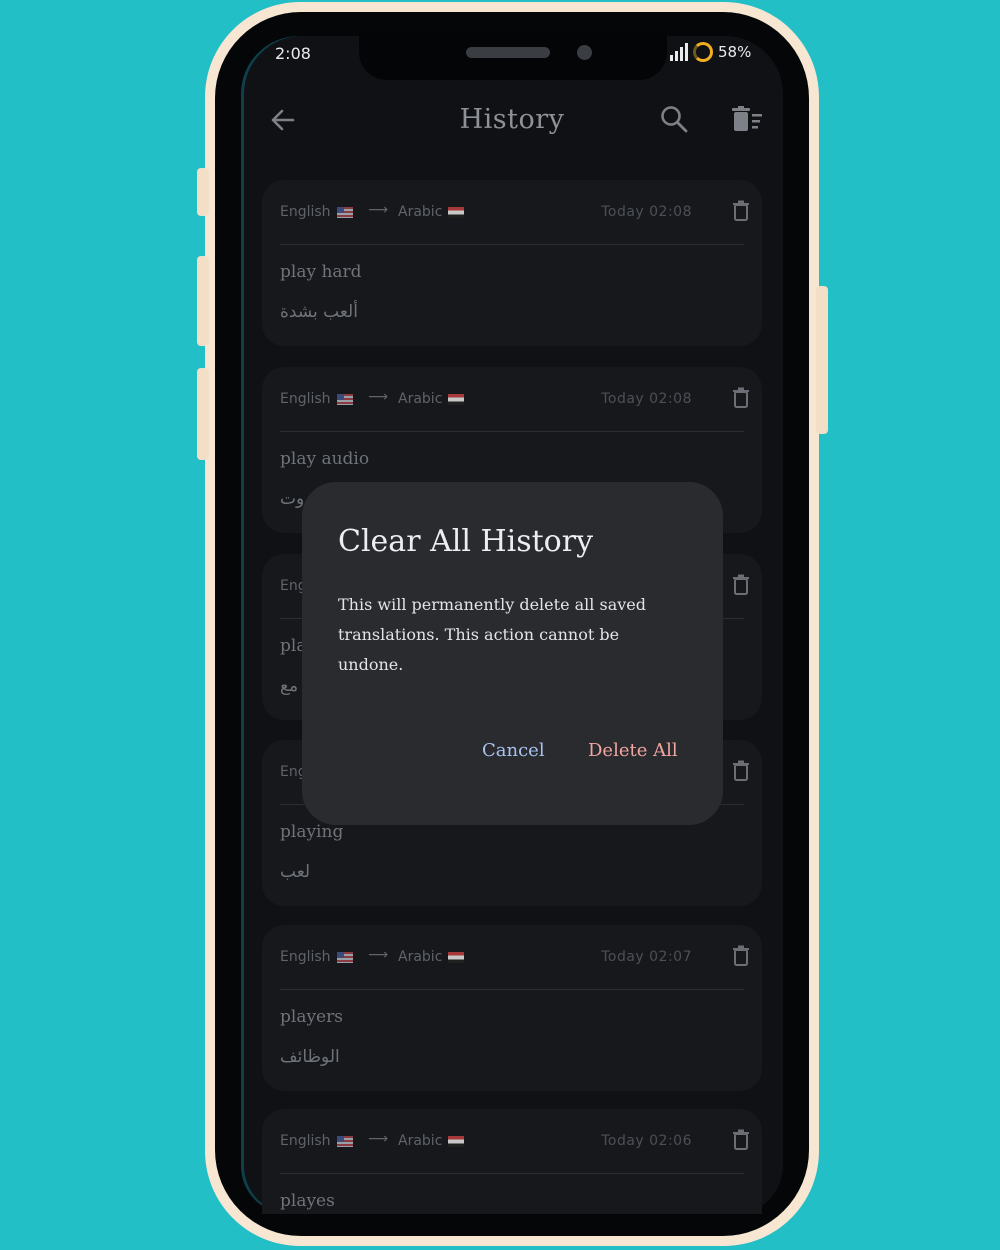 The image size is (1000, 1250). What do you see at coordinates (674, 121) in the screenshot?
I see `search-icon` at bounding box center [674, 121].